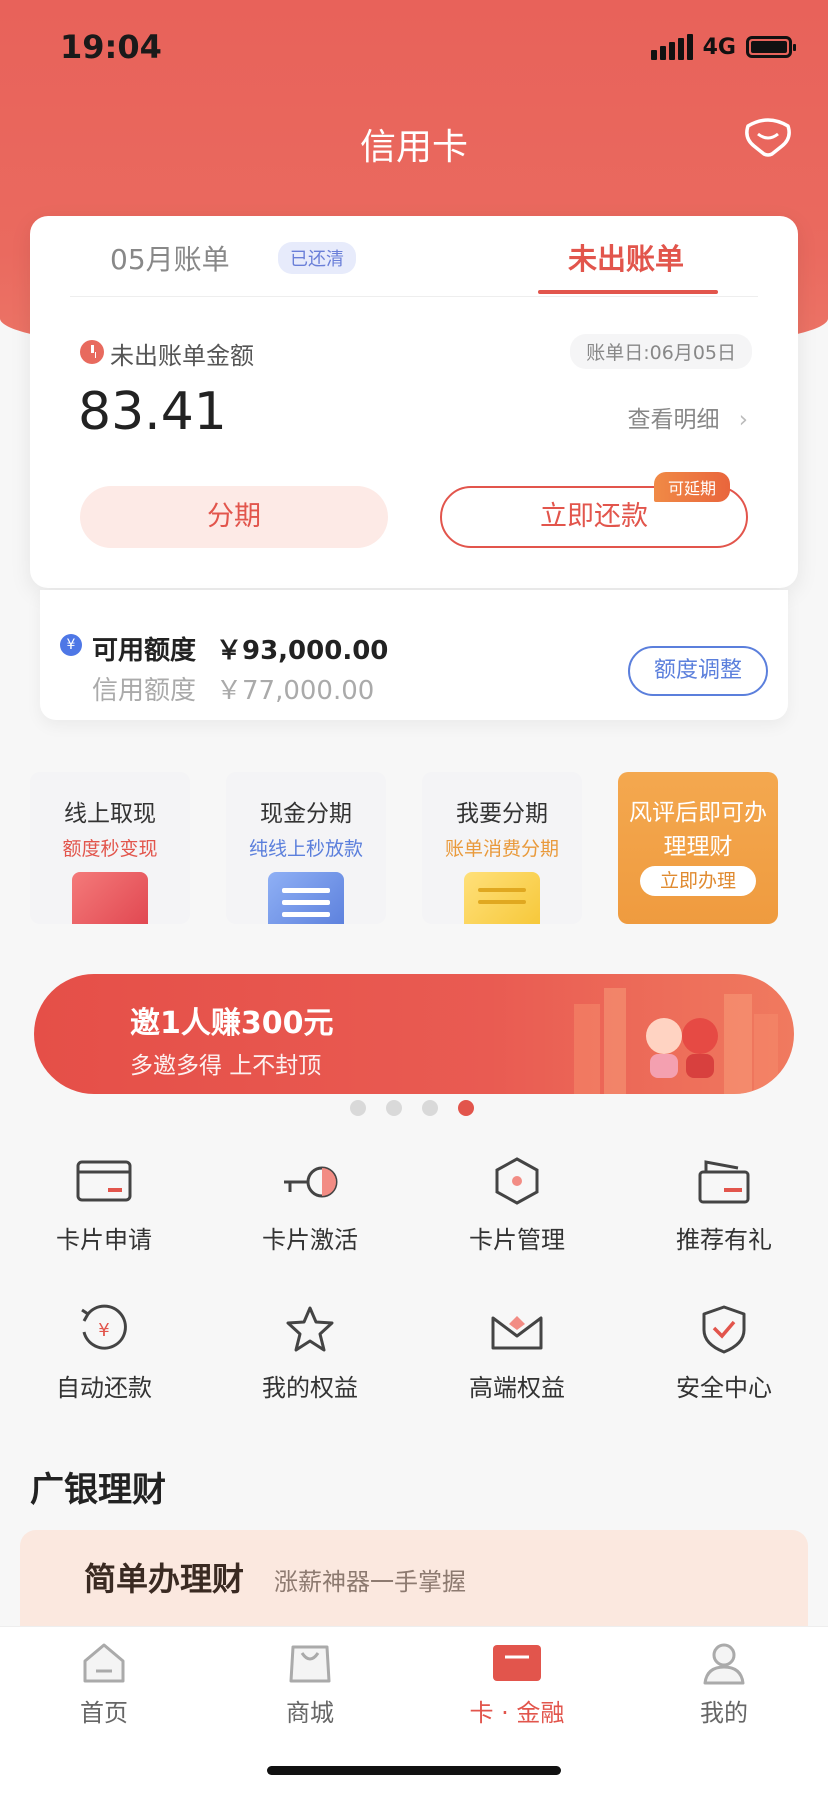 This screenshot has height=1793, width=828. Describe the element at coordinates (724, 1713) in the screenshot. I see `nav-label: 我的` at that location.